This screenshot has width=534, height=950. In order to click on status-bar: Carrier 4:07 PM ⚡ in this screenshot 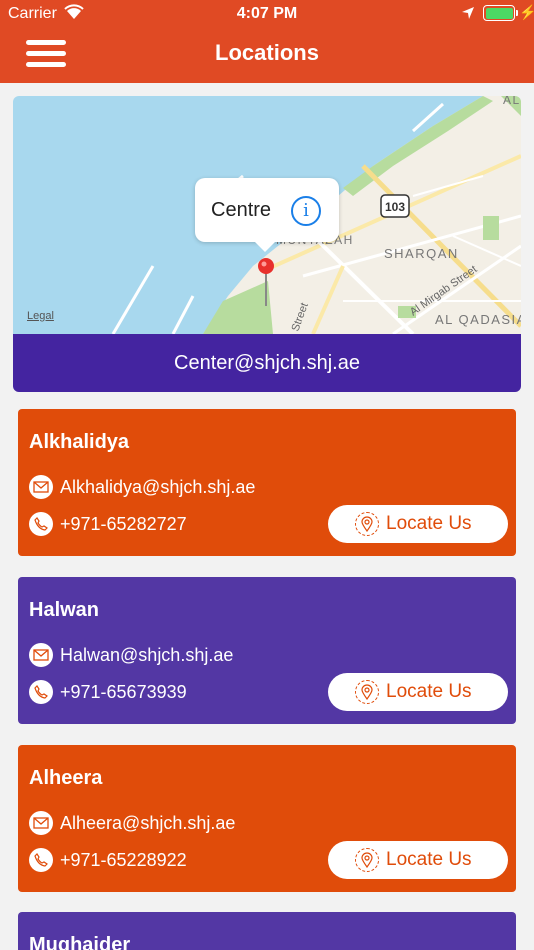, I will do `click(267, 14)`.